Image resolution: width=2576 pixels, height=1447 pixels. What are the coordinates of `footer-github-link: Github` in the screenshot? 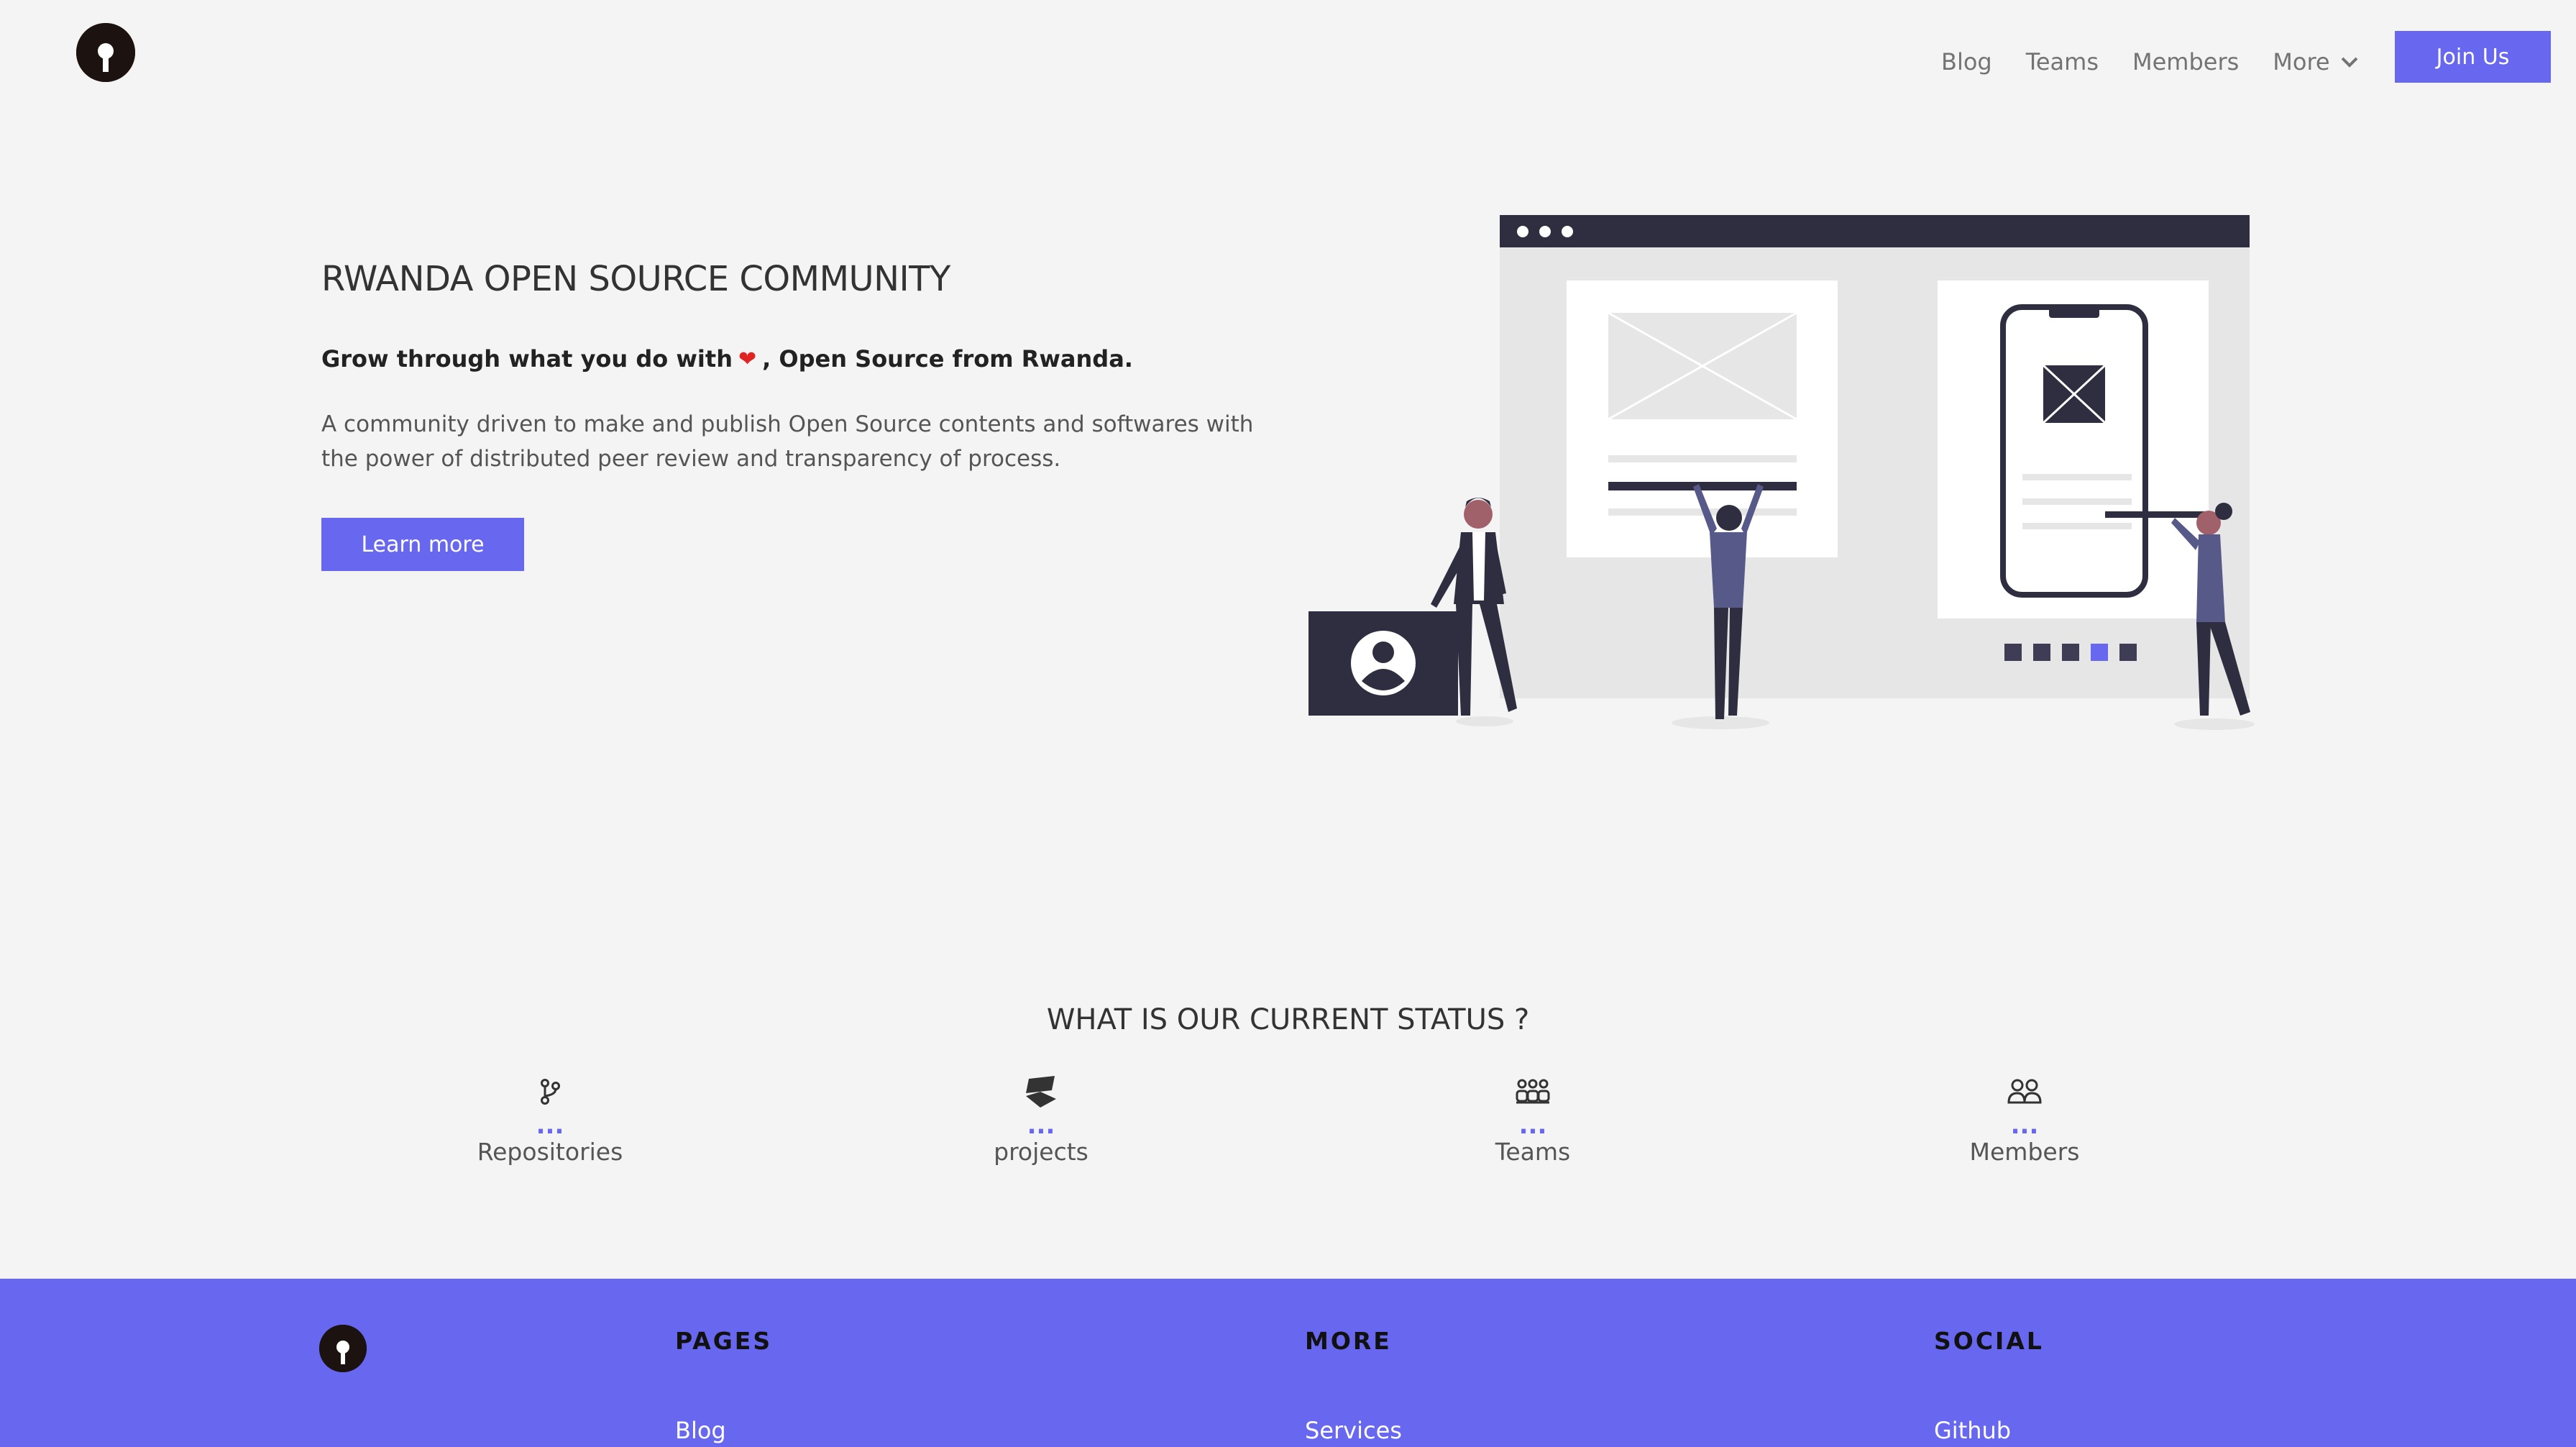 It's located at (1972, 1430).